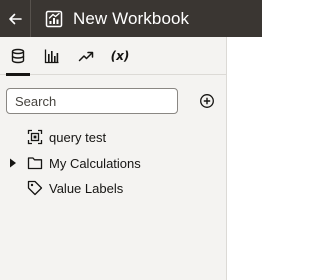 Image resolution: width=320 pixels, height=280 pixels. I want to click on function-icon: (x), so click(120, 56).